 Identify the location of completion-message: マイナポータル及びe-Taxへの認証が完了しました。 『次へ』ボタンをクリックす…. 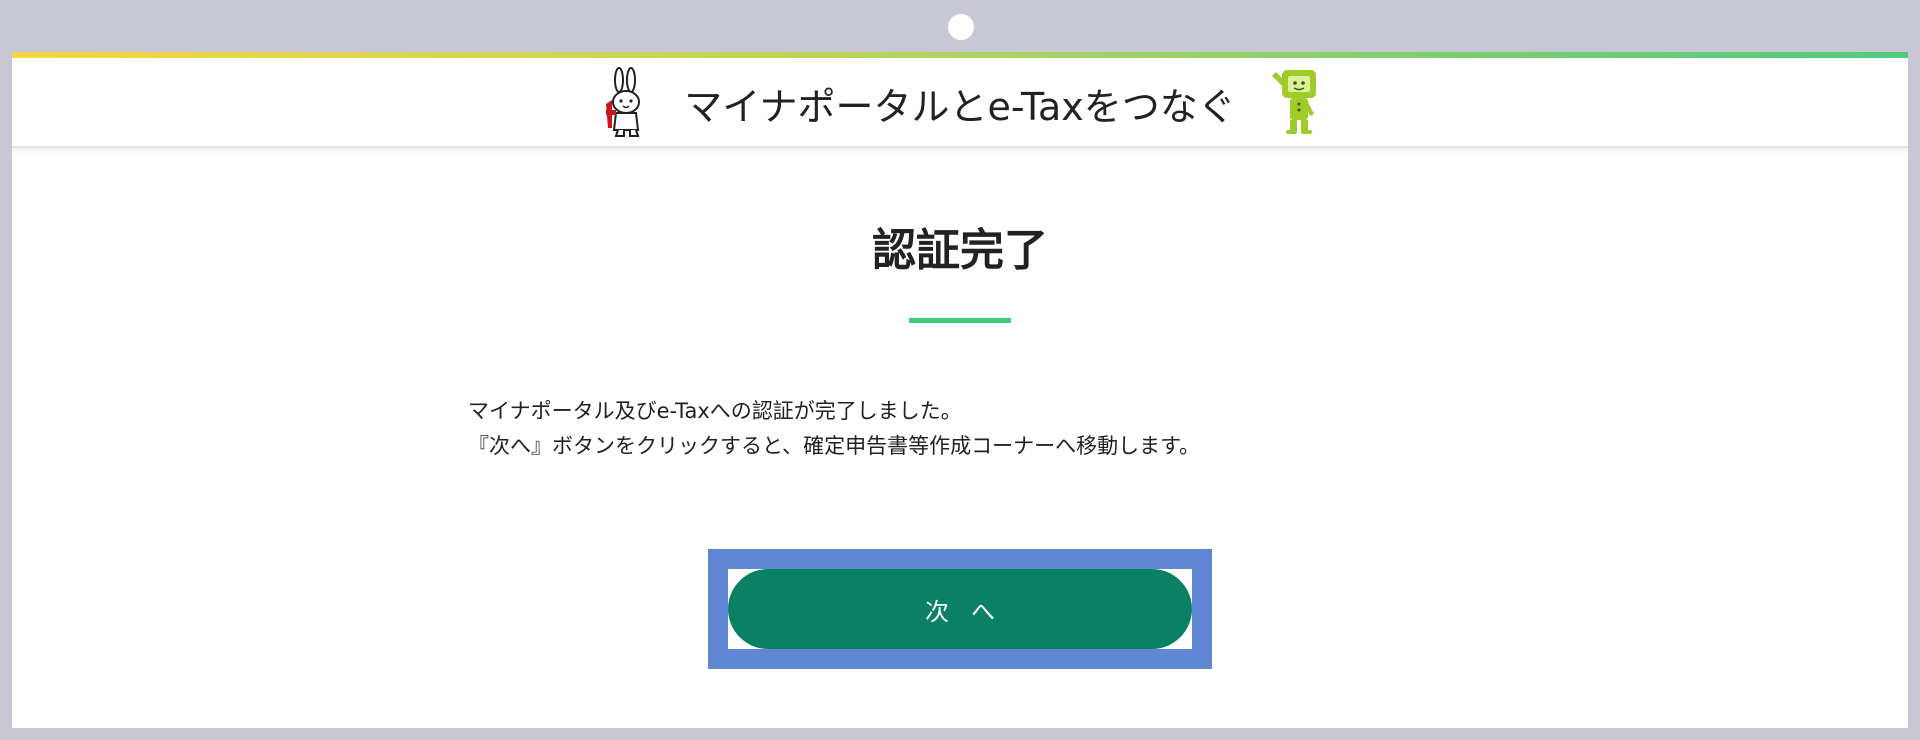
(834, 429).